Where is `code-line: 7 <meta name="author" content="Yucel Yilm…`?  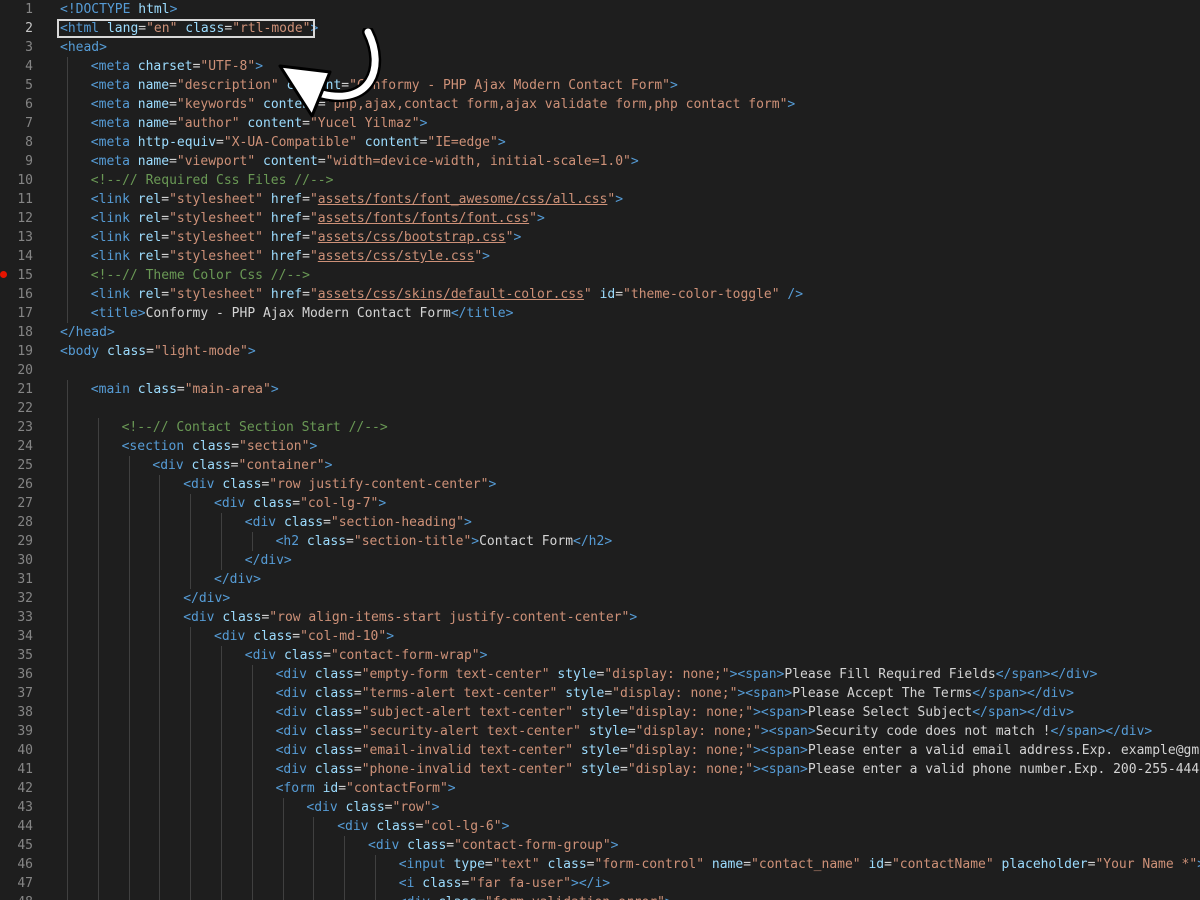
code-line: 7 <meta name="author" content="Yucel Yilm… is located at coordinates (600, 123).